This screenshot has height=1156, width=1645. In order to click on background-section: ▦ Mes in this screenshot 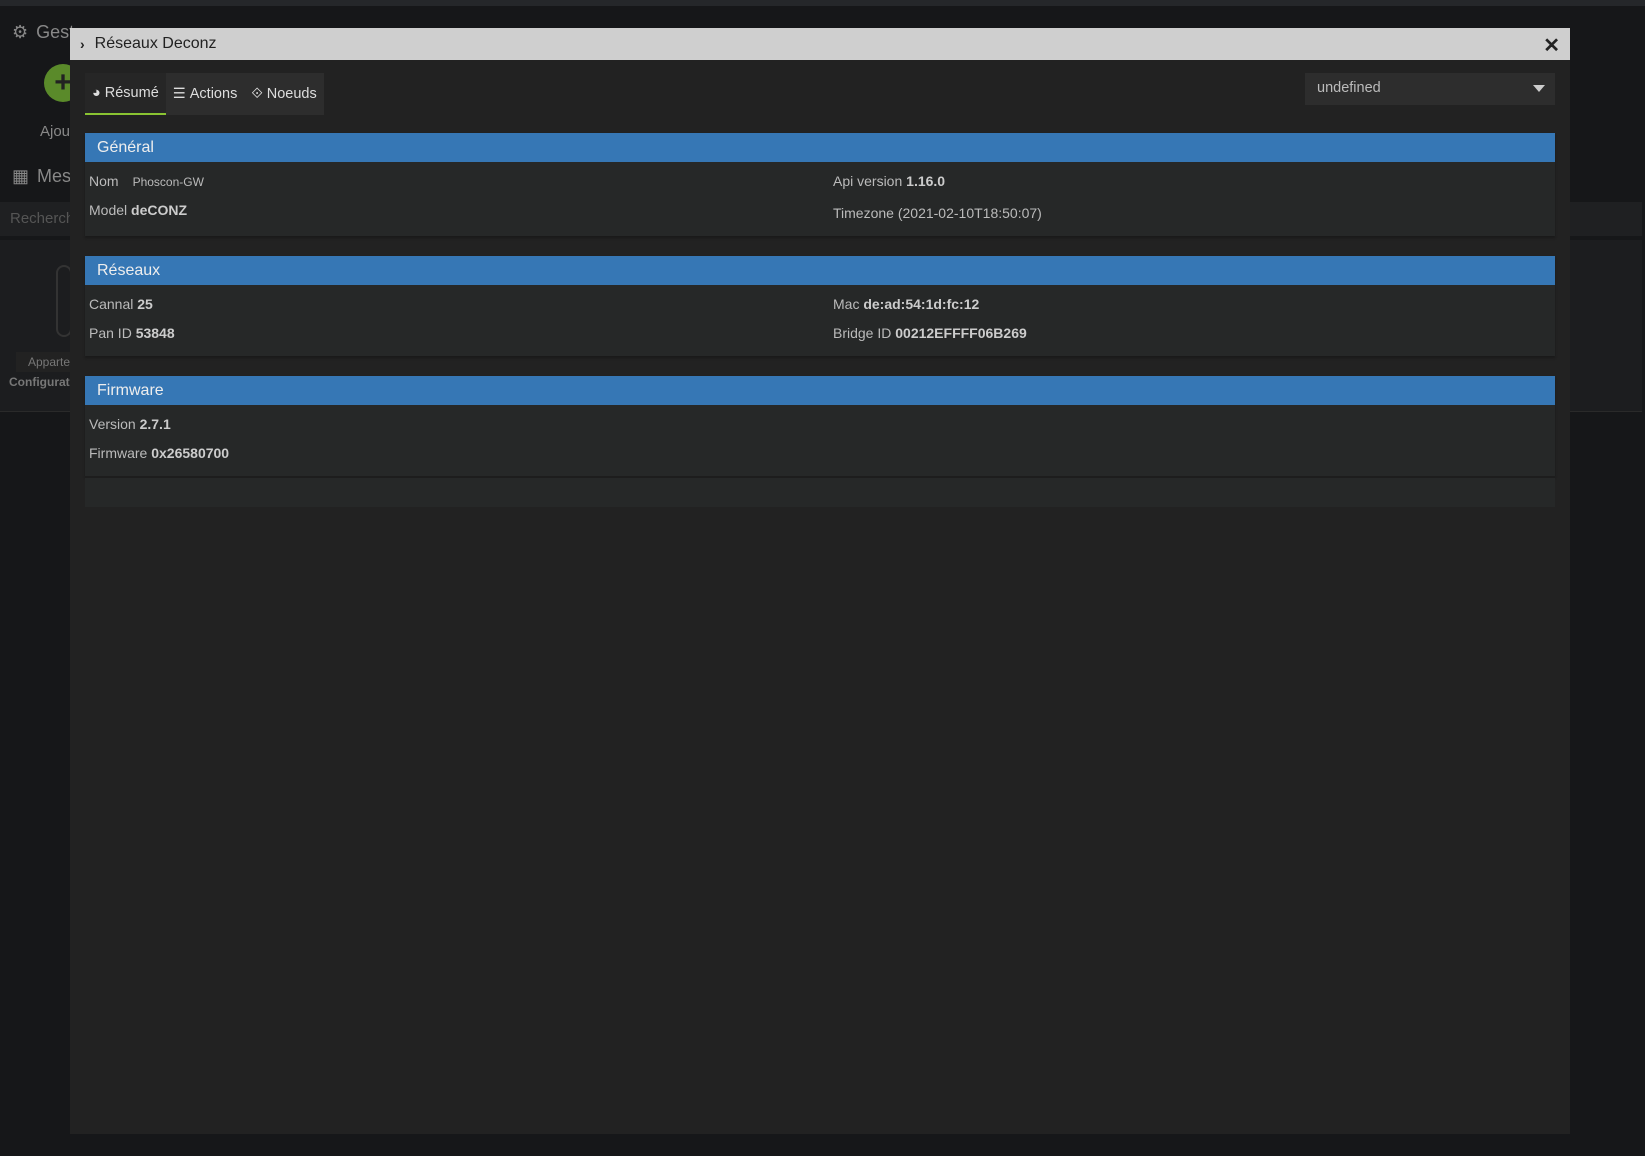, I will do `click(41, 176)`.